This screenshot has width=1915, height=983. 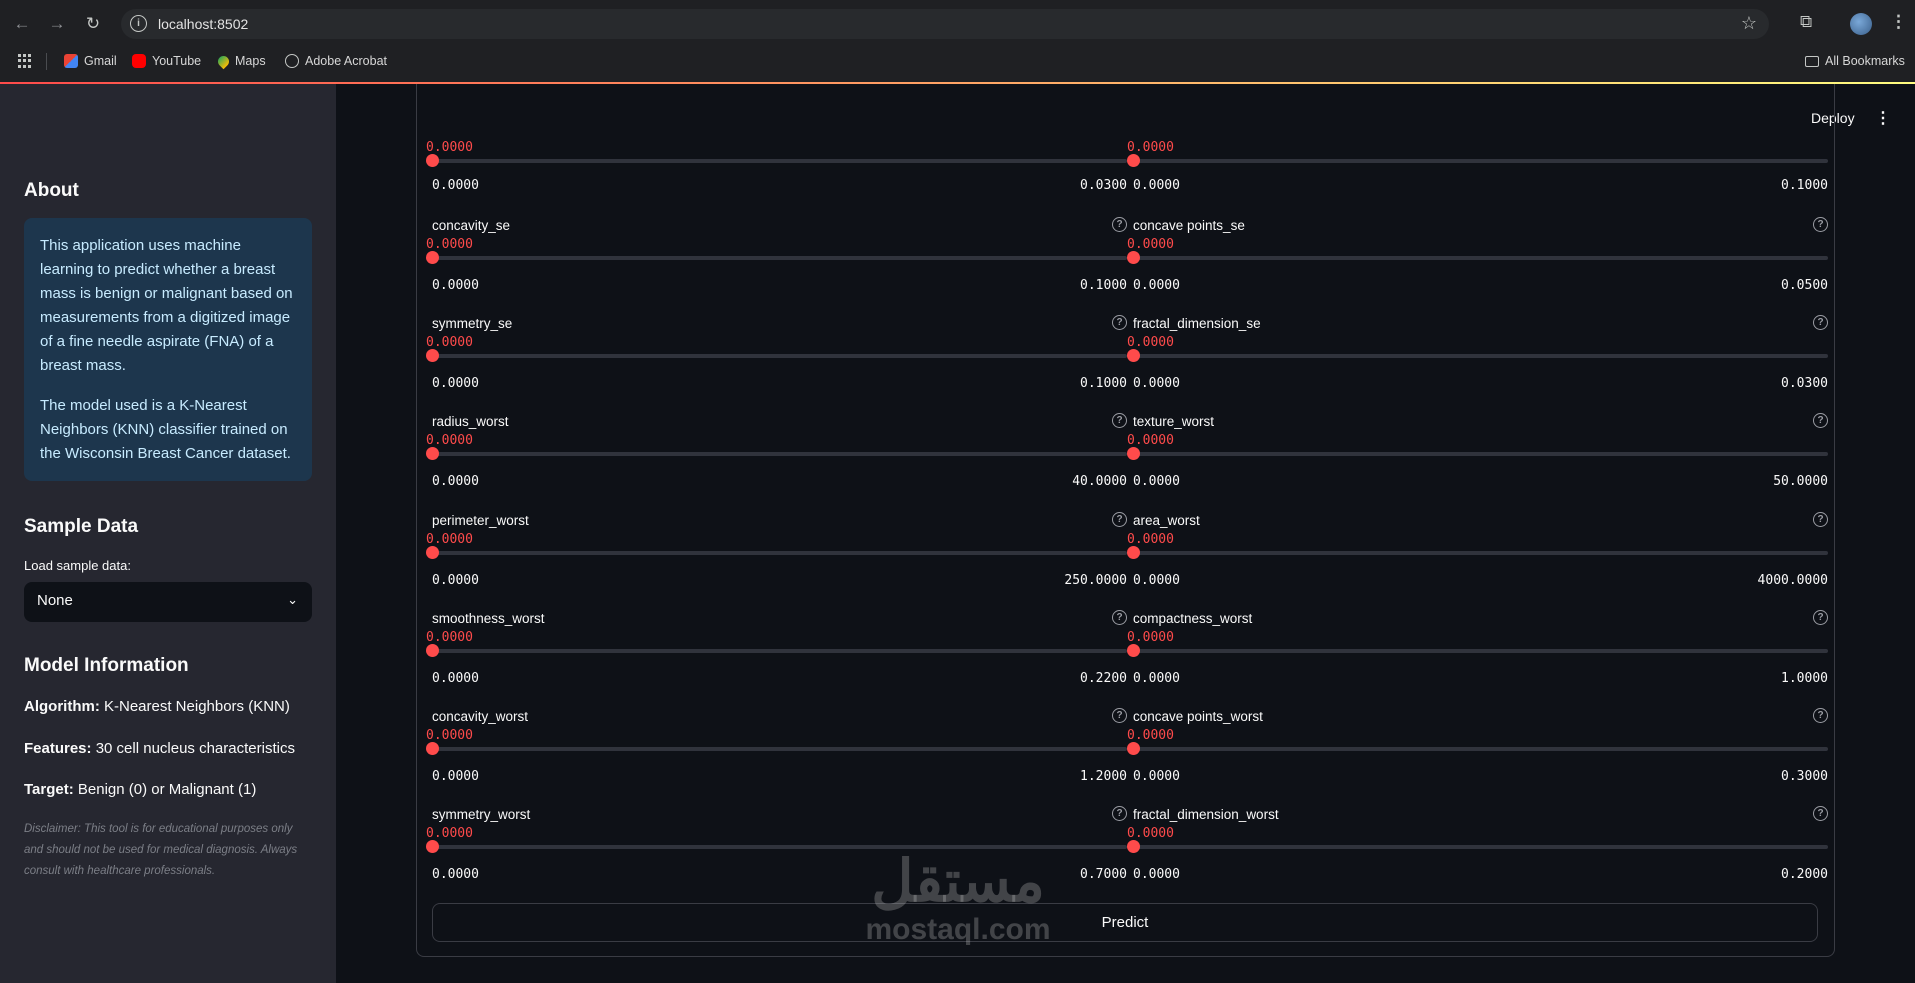 I want to click on bookmark-adobe-acrobat: Adobe Acrobat, so click(x=336, y=61).